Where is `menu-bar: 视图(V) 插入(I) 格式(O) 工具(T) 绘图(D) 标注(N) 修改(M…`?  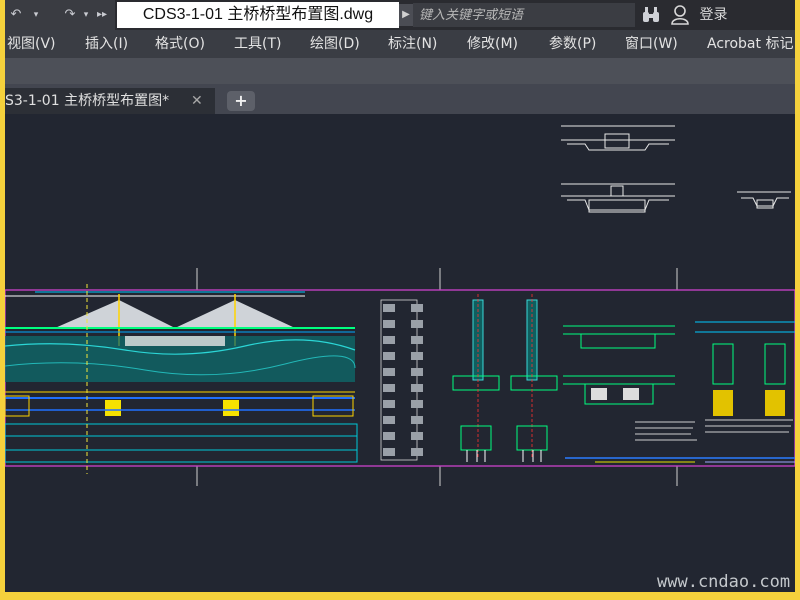
menu-bar: 视图(V) 插入(I) 格式(O) 工具(T) 绘图(D) 标注(N) 修改(M… is located at coordinates (400, 44).